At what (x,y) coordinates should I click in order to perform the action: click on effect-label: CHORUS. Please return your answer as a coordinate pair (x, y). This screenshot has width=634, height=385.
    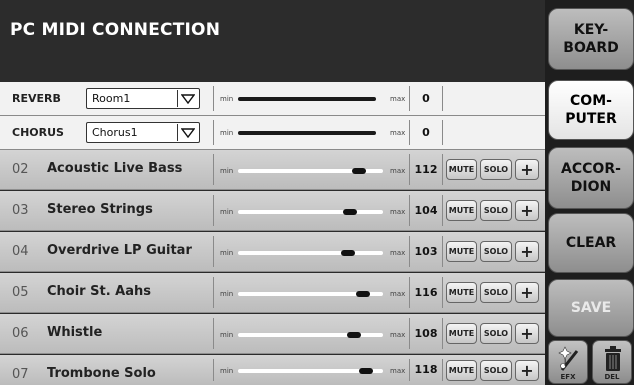
    Looking at the image, I should click on (38, 132).